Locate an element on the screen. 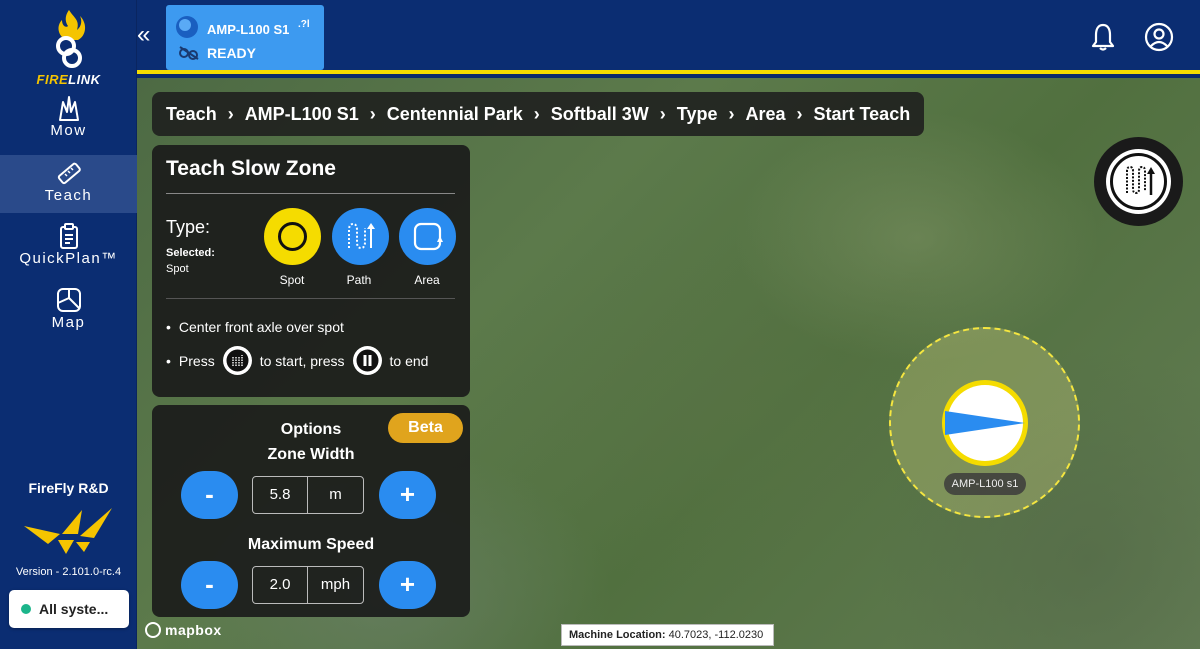  top-bar: « AMP-L100 S1 .?l READY is located at coordinates (668, 37).